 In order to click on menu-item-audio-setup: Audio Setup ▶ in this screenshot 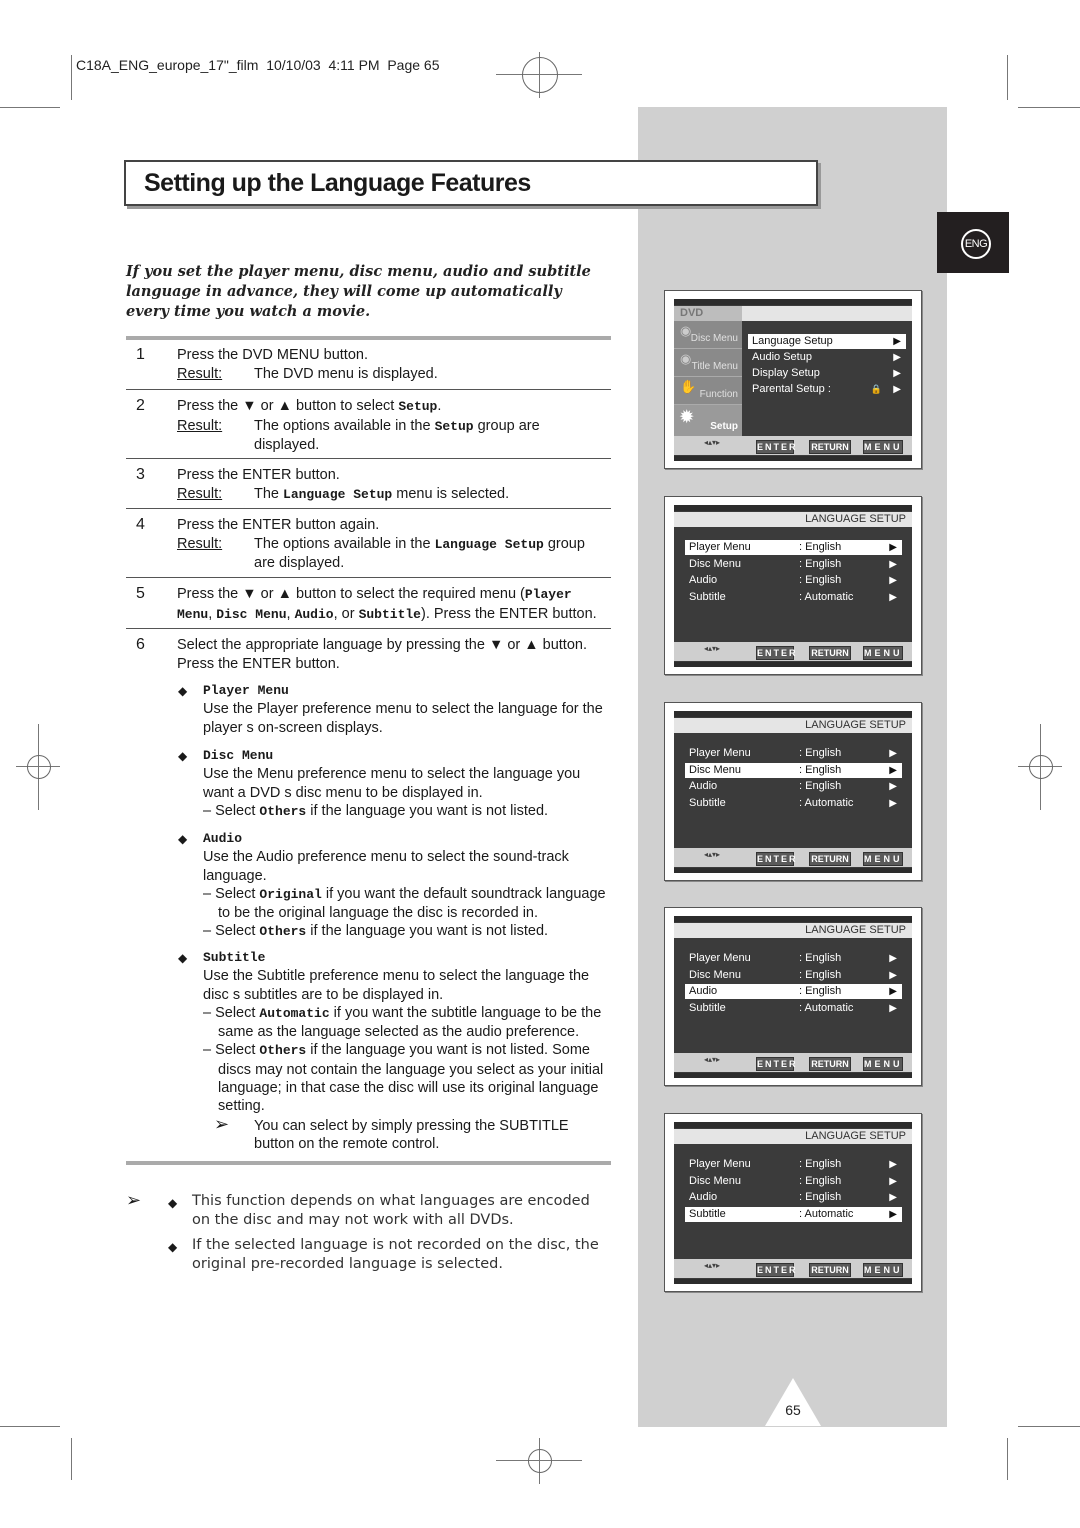, I will do `click(827, 357)`.